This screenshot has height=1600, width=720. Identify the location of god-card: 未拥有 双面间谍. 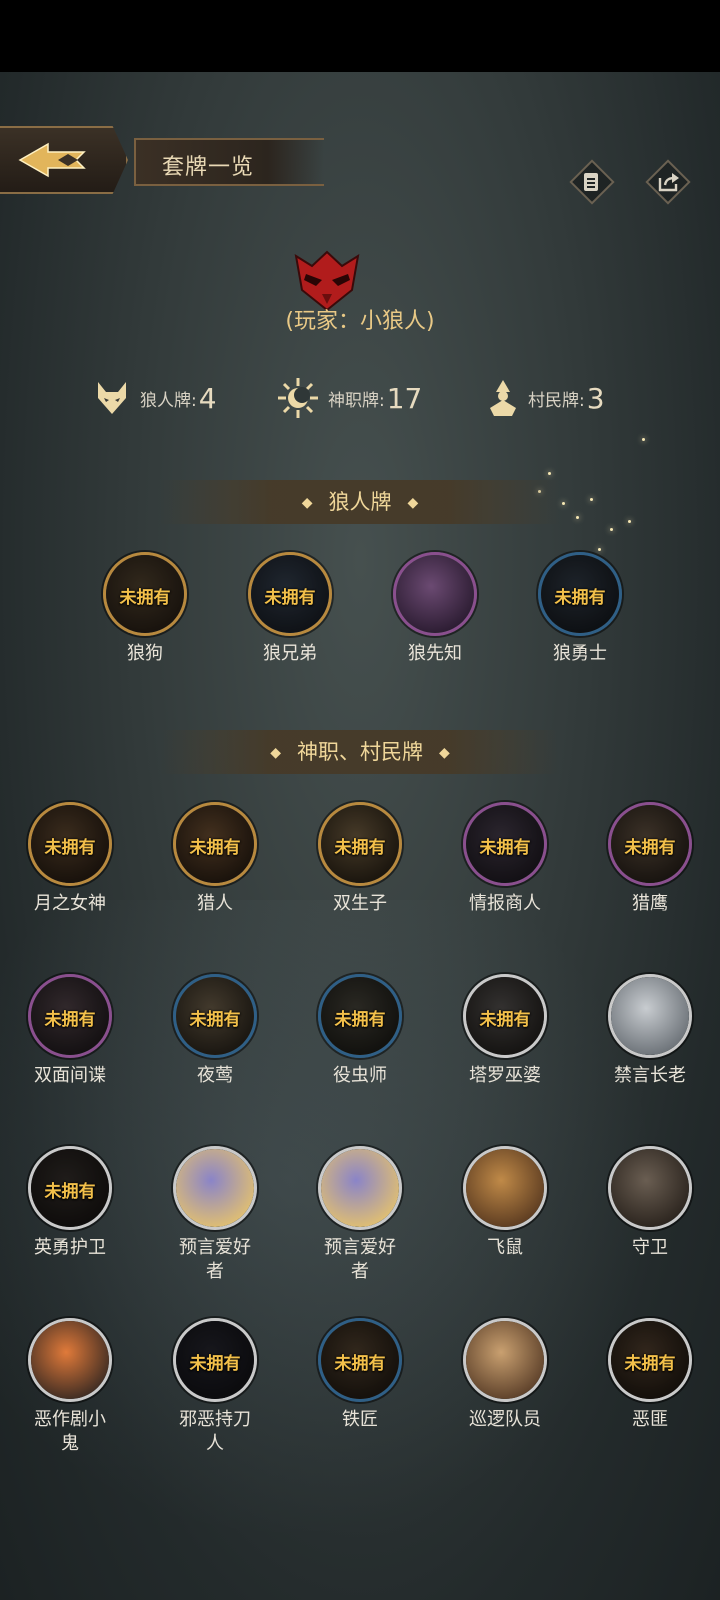
(70, 1031).